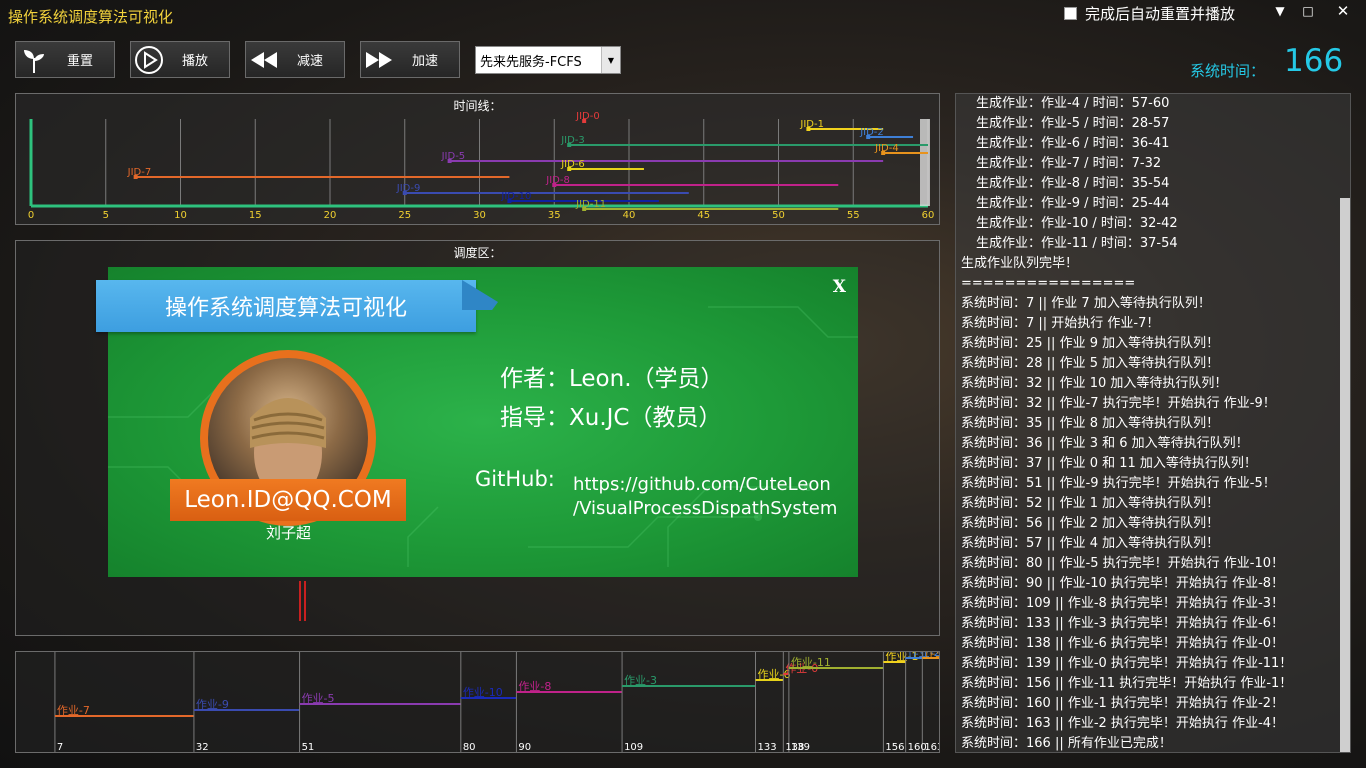 Image resolution: width=1366 pixels, height=768 pixels. Describe the element at coordinates (289, 533) in the screenshot. I see `author-name: 刘子超` at that location.